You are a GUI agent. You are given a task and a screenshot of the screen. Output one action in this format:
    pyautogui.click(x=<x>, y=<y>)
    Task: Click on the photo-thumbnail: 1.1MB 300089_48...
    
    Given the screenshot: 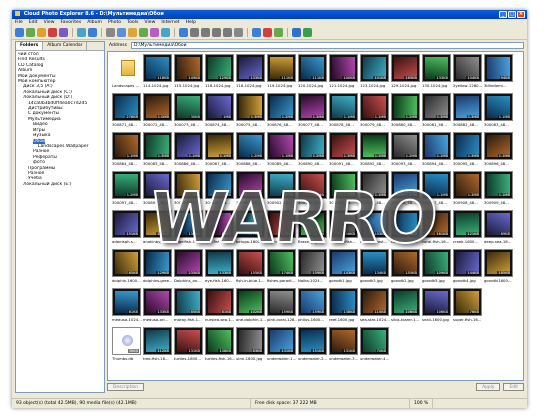 What is the action you would take?
    pyautogui.click(x=281, y=151)
    